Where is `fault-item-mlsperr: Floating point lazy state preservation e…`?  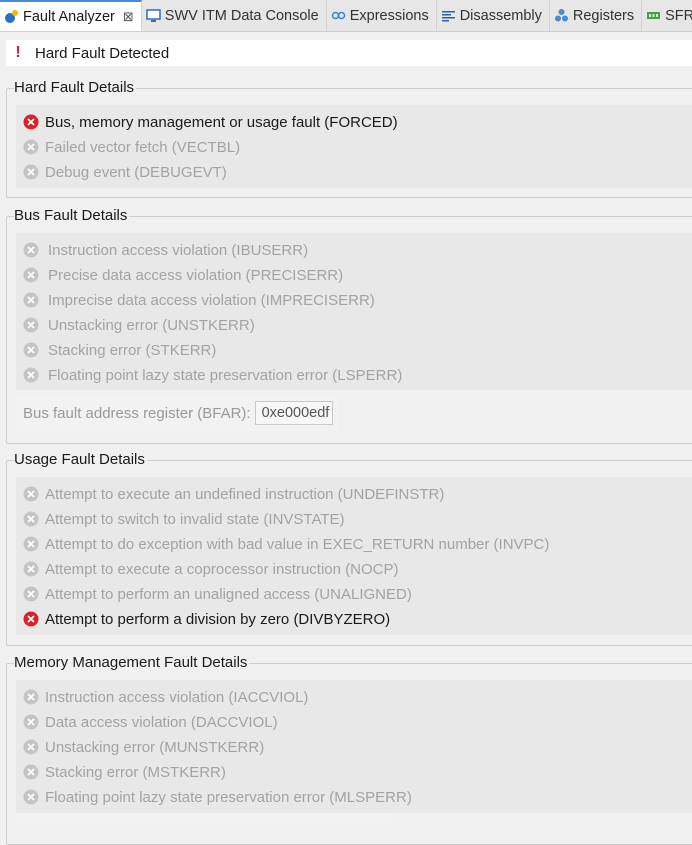
fault-item-mlsperr: Floating point lazy state preservation e… is located at coordinates (217, 797).